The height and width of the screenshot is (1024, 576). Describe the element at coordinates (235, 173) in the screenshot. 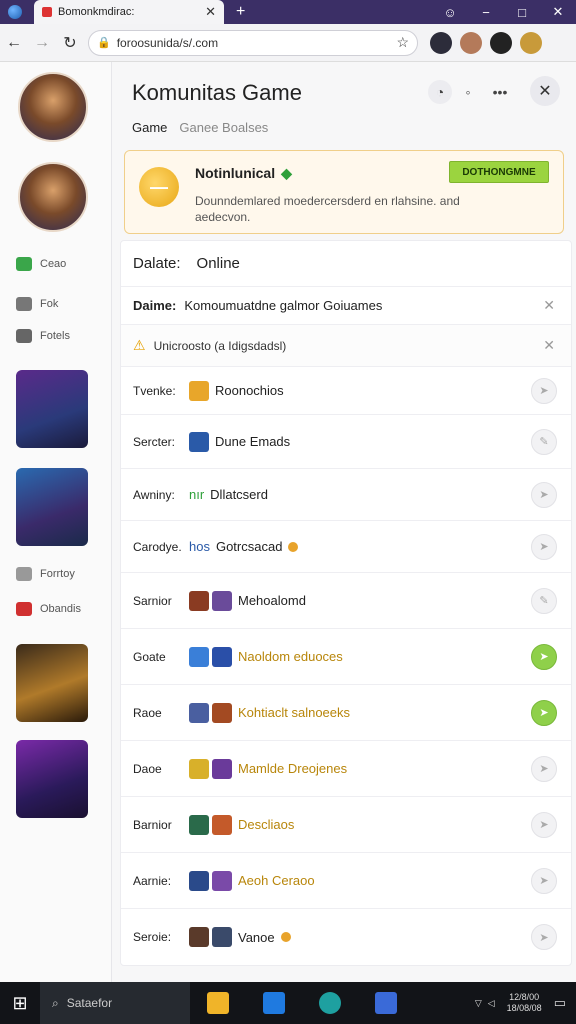

I see `notice-title-text: Notinlunical` at that location.